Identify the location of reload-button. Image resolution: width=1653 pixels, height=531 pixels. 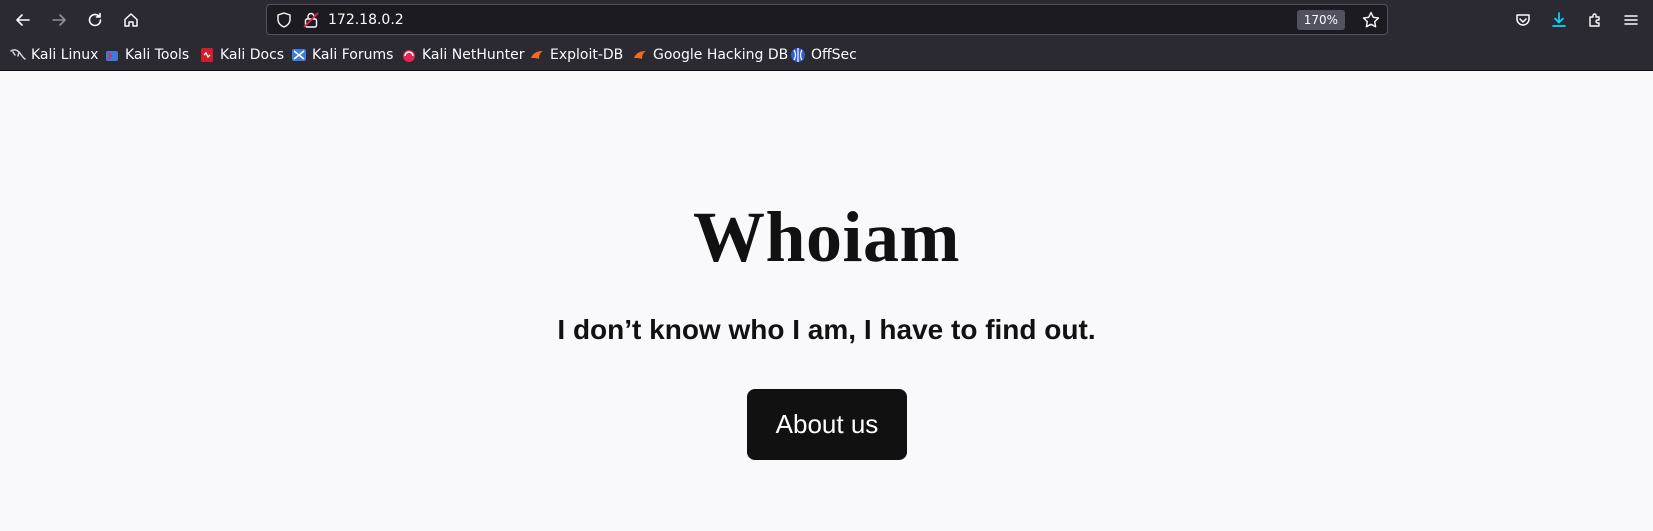
(95, 20).